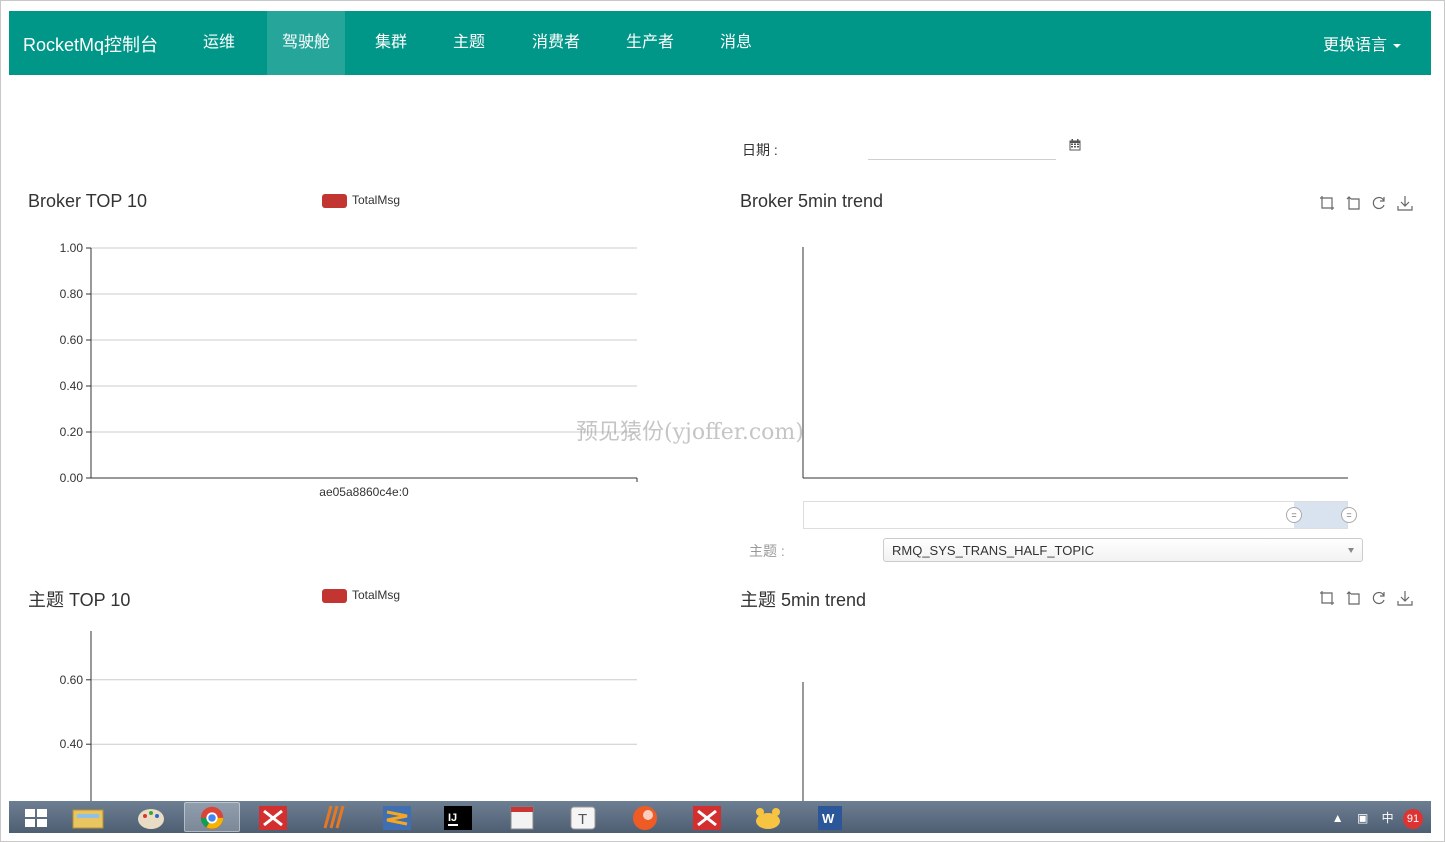  Describe the element at coordinates (1354, 45) in the screenshot. I see `language-label: 更换语言` at that location.